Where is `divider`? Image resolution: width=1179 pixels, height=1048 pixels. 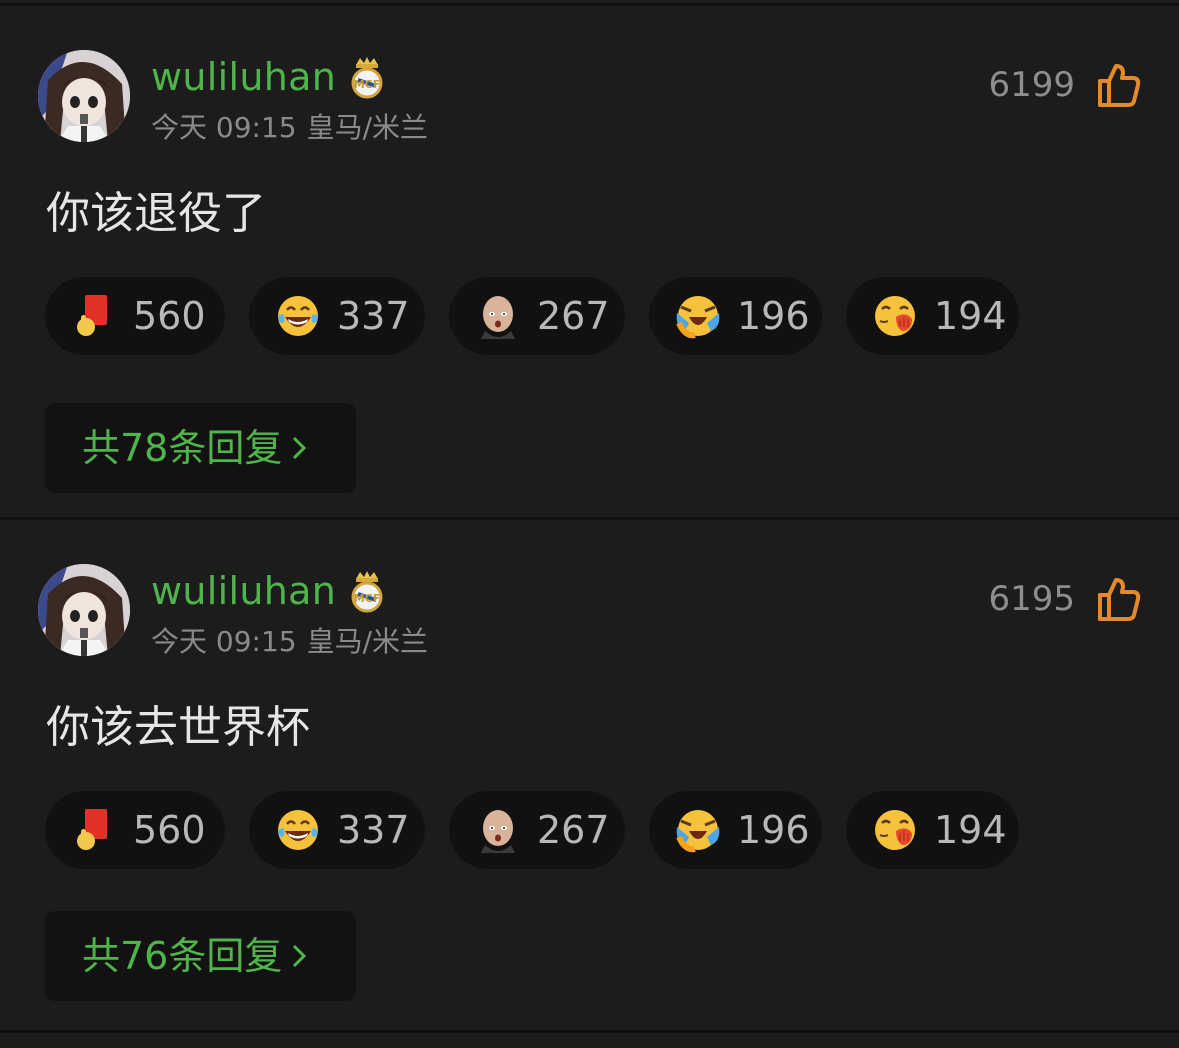
divider is located at coordinates (589, 1031).